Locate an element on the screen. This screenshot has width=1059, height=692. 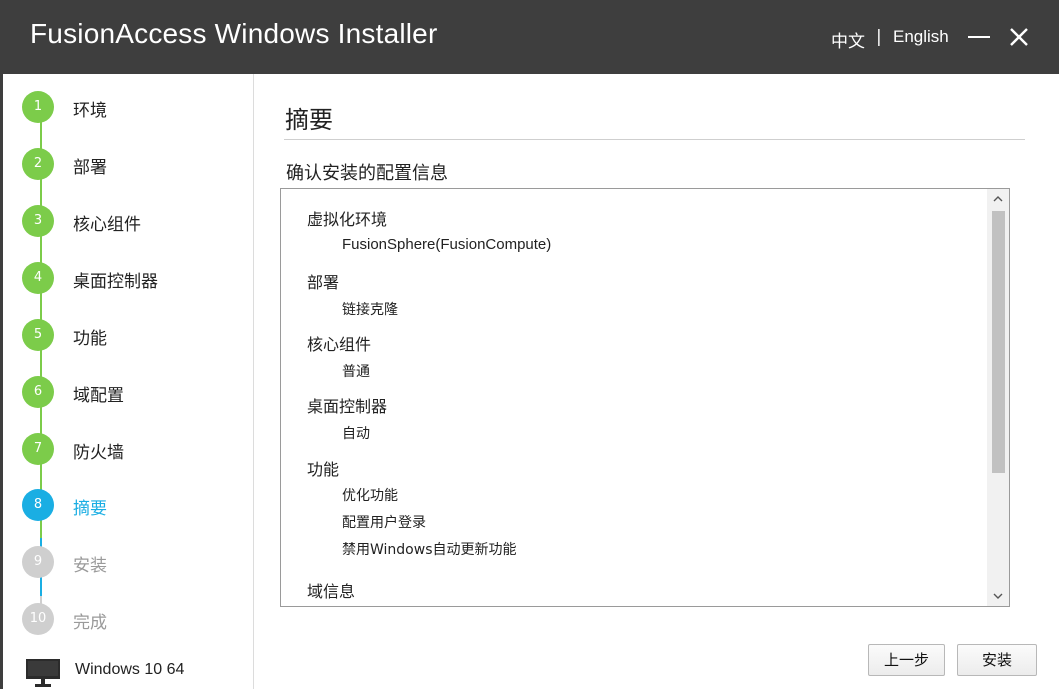
page-title: 摘要 is located at coordinates (309, 120).